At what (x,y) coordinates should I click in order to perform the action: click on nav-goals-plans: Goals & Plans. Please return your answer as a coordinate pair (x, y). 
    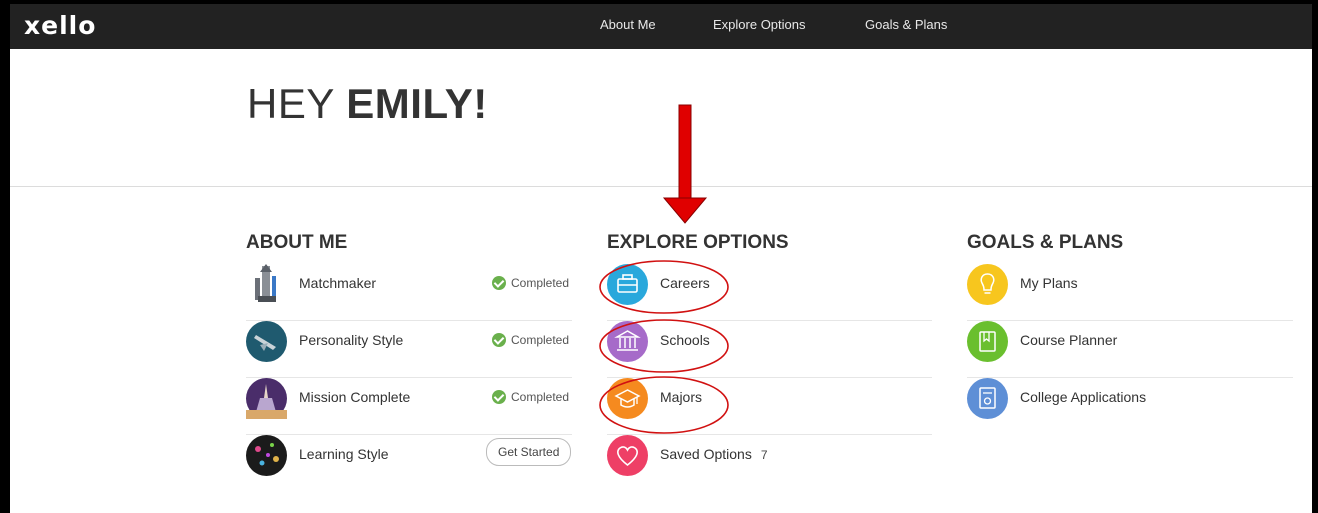
    Looking at the image, I should click on (906, 24).